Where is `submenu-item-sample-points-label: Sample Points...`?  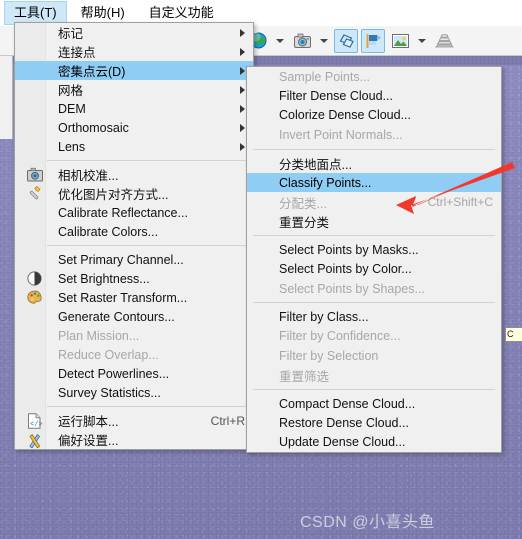 submenu-item-sample-points-label: Sample Points... is located at coordinates (325, 76).